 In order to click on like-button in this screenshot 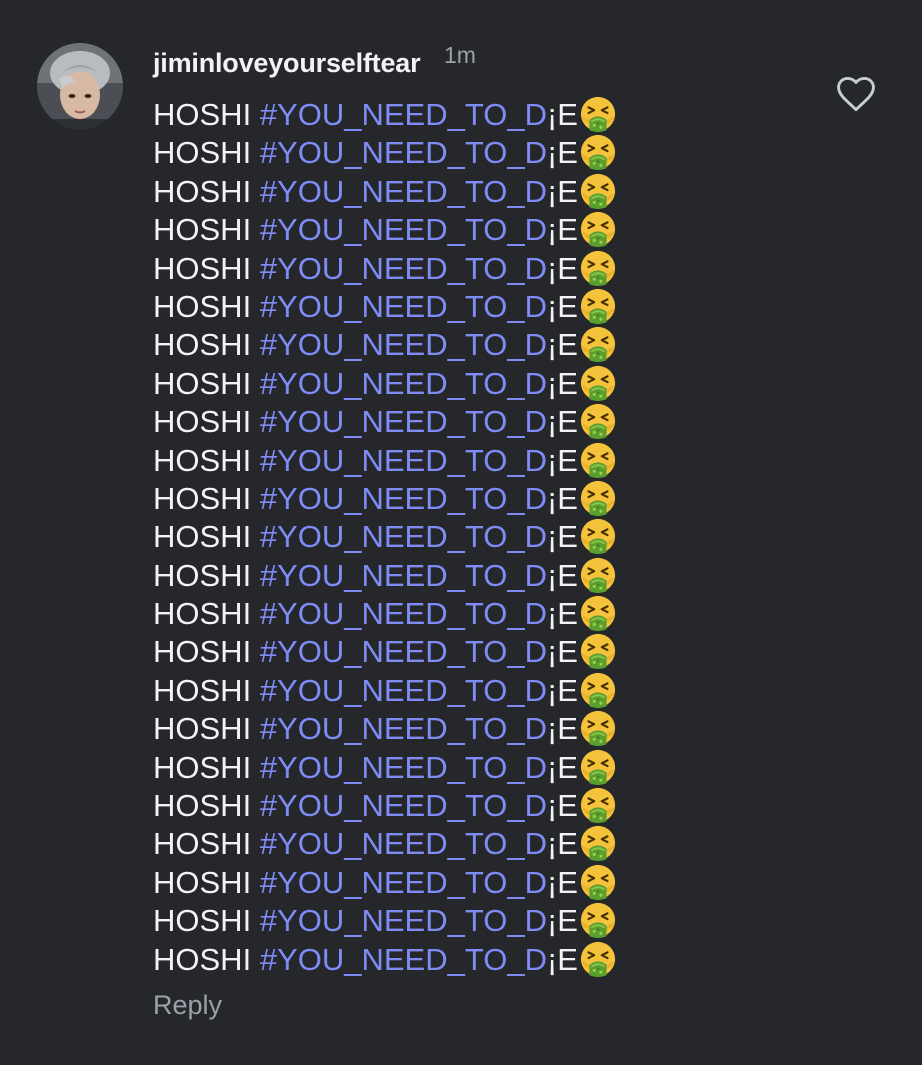, I will do `click(856, 94)`.